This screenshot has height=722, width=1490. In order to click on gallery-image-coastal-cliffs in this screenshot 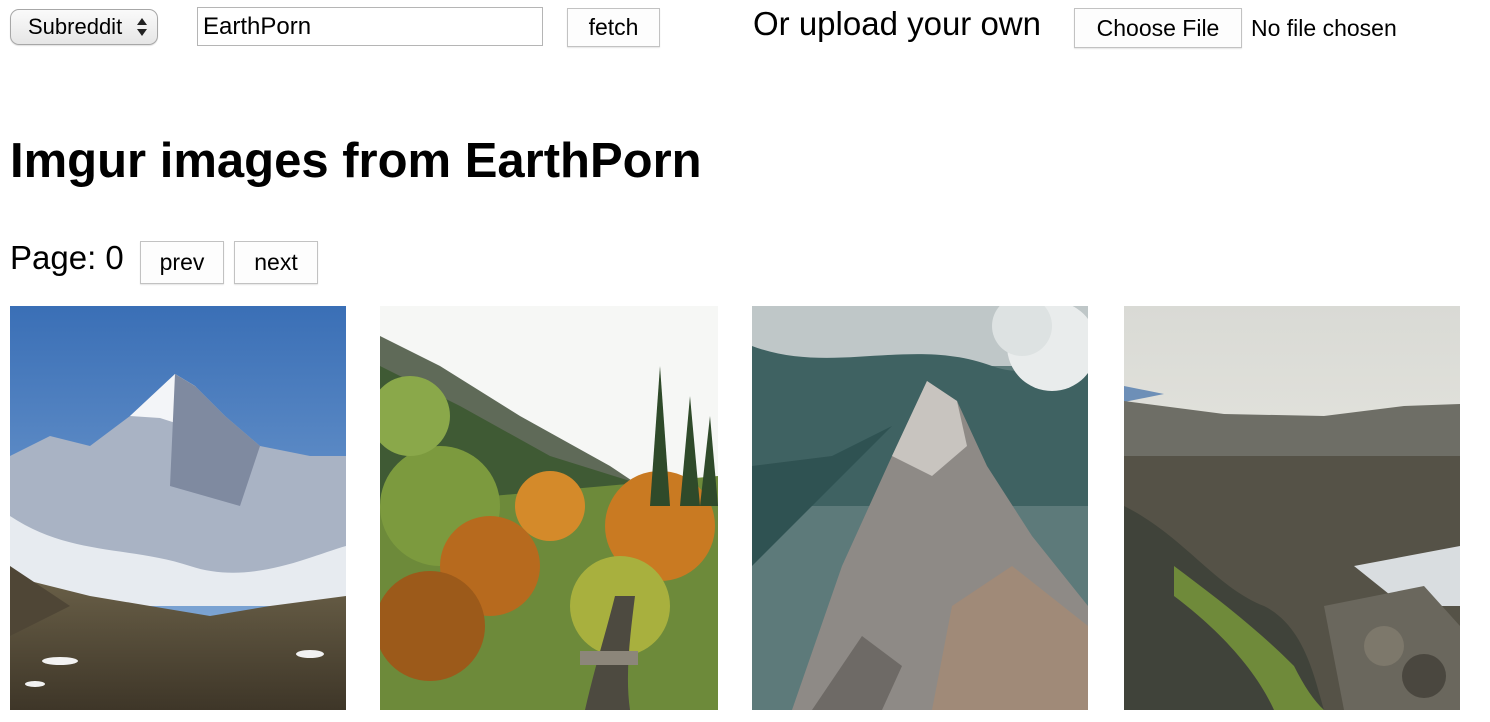, I will do `click(1292, 508)`.